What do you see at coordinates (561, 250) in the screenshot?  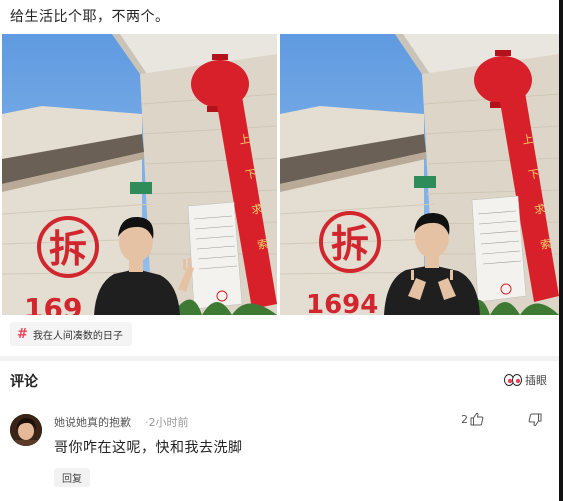 I see `window-edge` at bounding box center [561, 250].